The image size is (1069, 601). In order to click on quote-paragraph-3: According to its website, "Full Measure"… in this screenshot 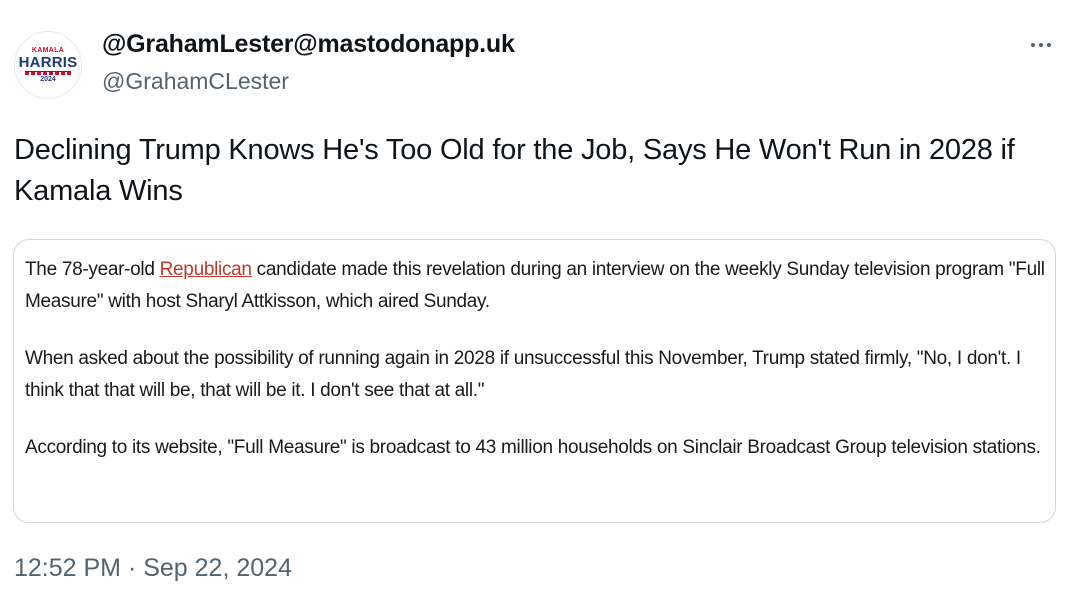, I will do `click(533, 447)`.